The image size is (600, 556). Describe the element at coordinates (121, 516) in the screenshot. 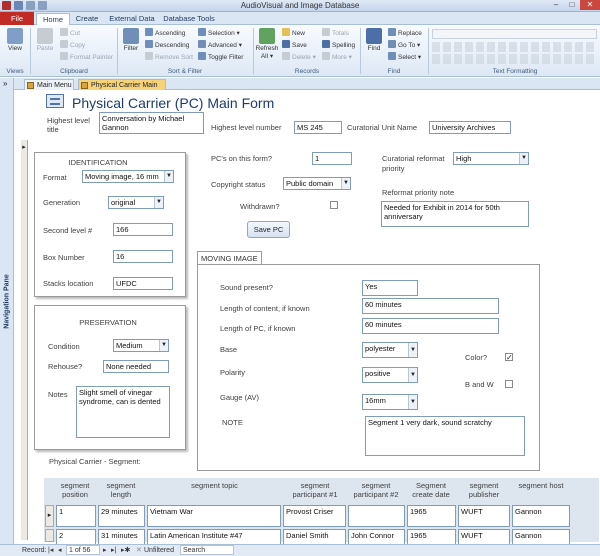

I see `segment-length-cell: 29 minutes` at that location.